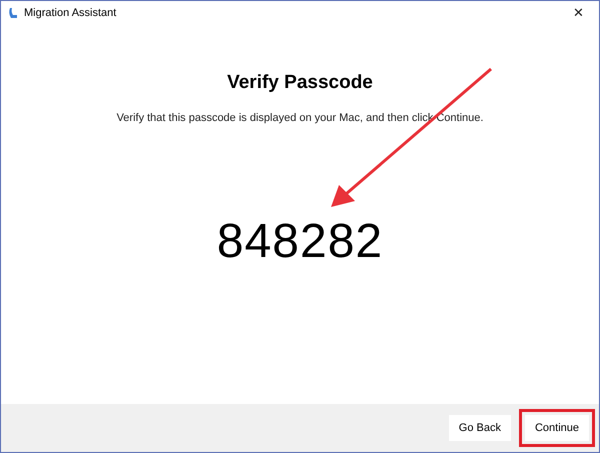 The image size is (600, 453). I want to click on close-button: ✕, so click(578, 13).